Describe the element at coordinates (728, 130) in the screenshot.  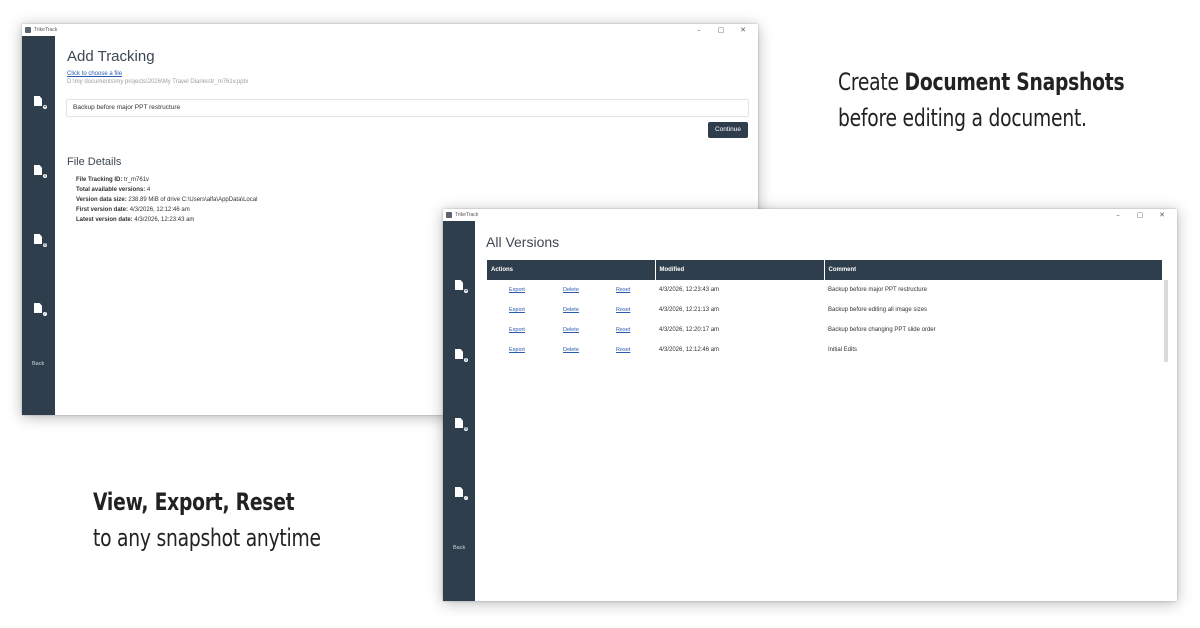
I see `continue-button: Continue` at that location.